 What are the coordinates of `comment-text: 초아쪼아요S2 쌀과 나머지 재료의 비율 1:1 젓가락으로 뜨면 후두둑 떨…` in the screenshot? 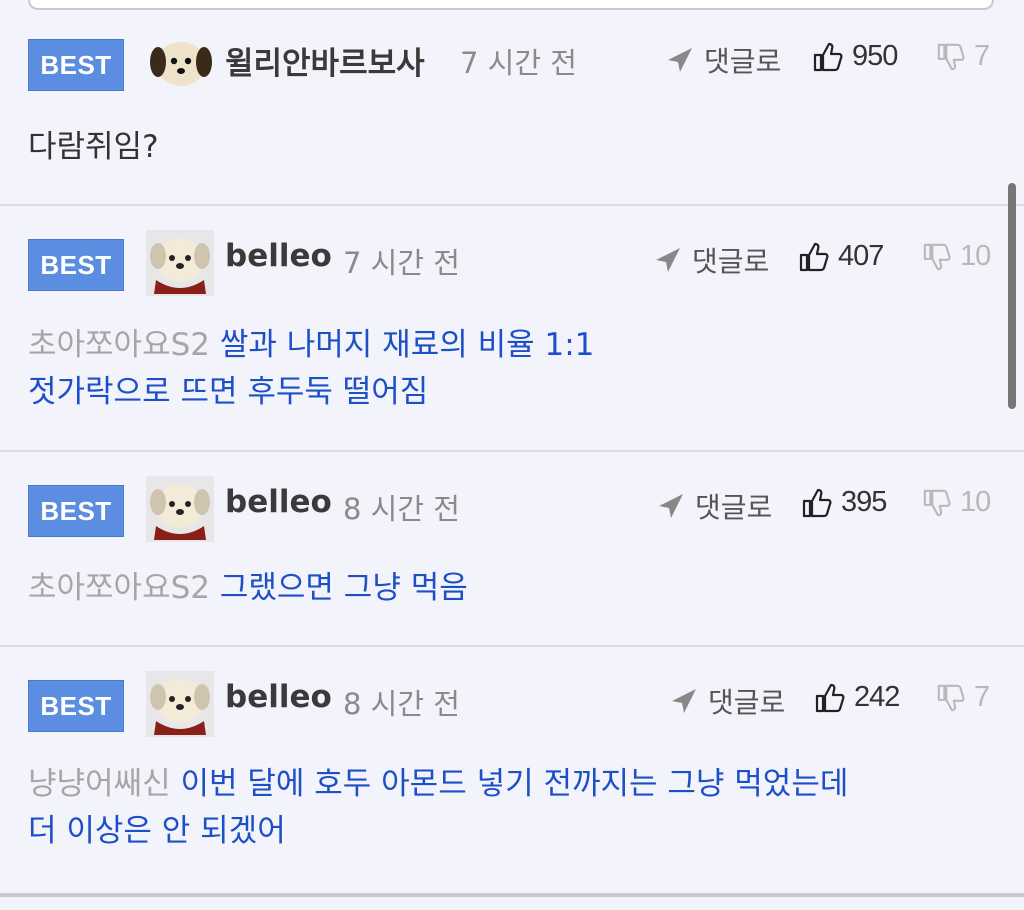 It's located at (311, 369).